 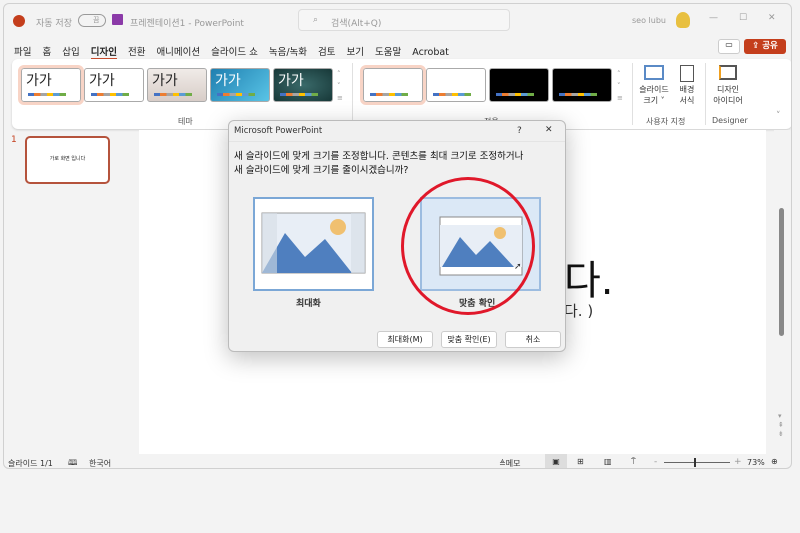 What do you see at coordinates (772, 18) in the screenshot?
I see `close-button: ✕` at bounding box center [772, 18].